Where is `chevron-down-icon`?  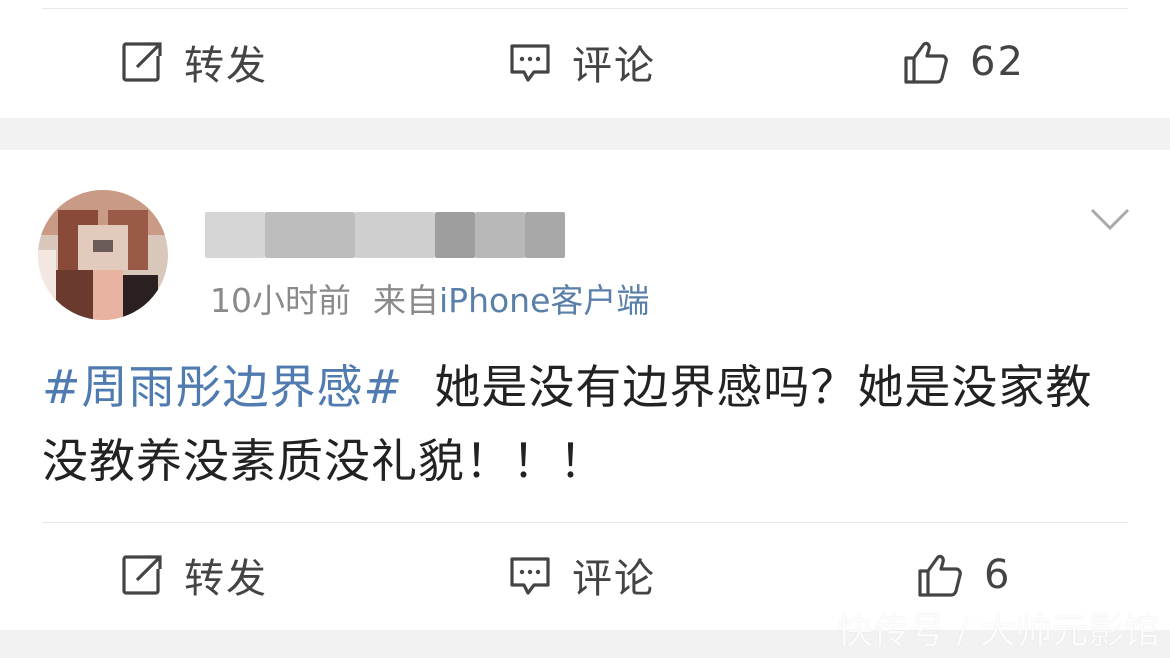 chevron-down-icon is located at coordinates (1110, 220).